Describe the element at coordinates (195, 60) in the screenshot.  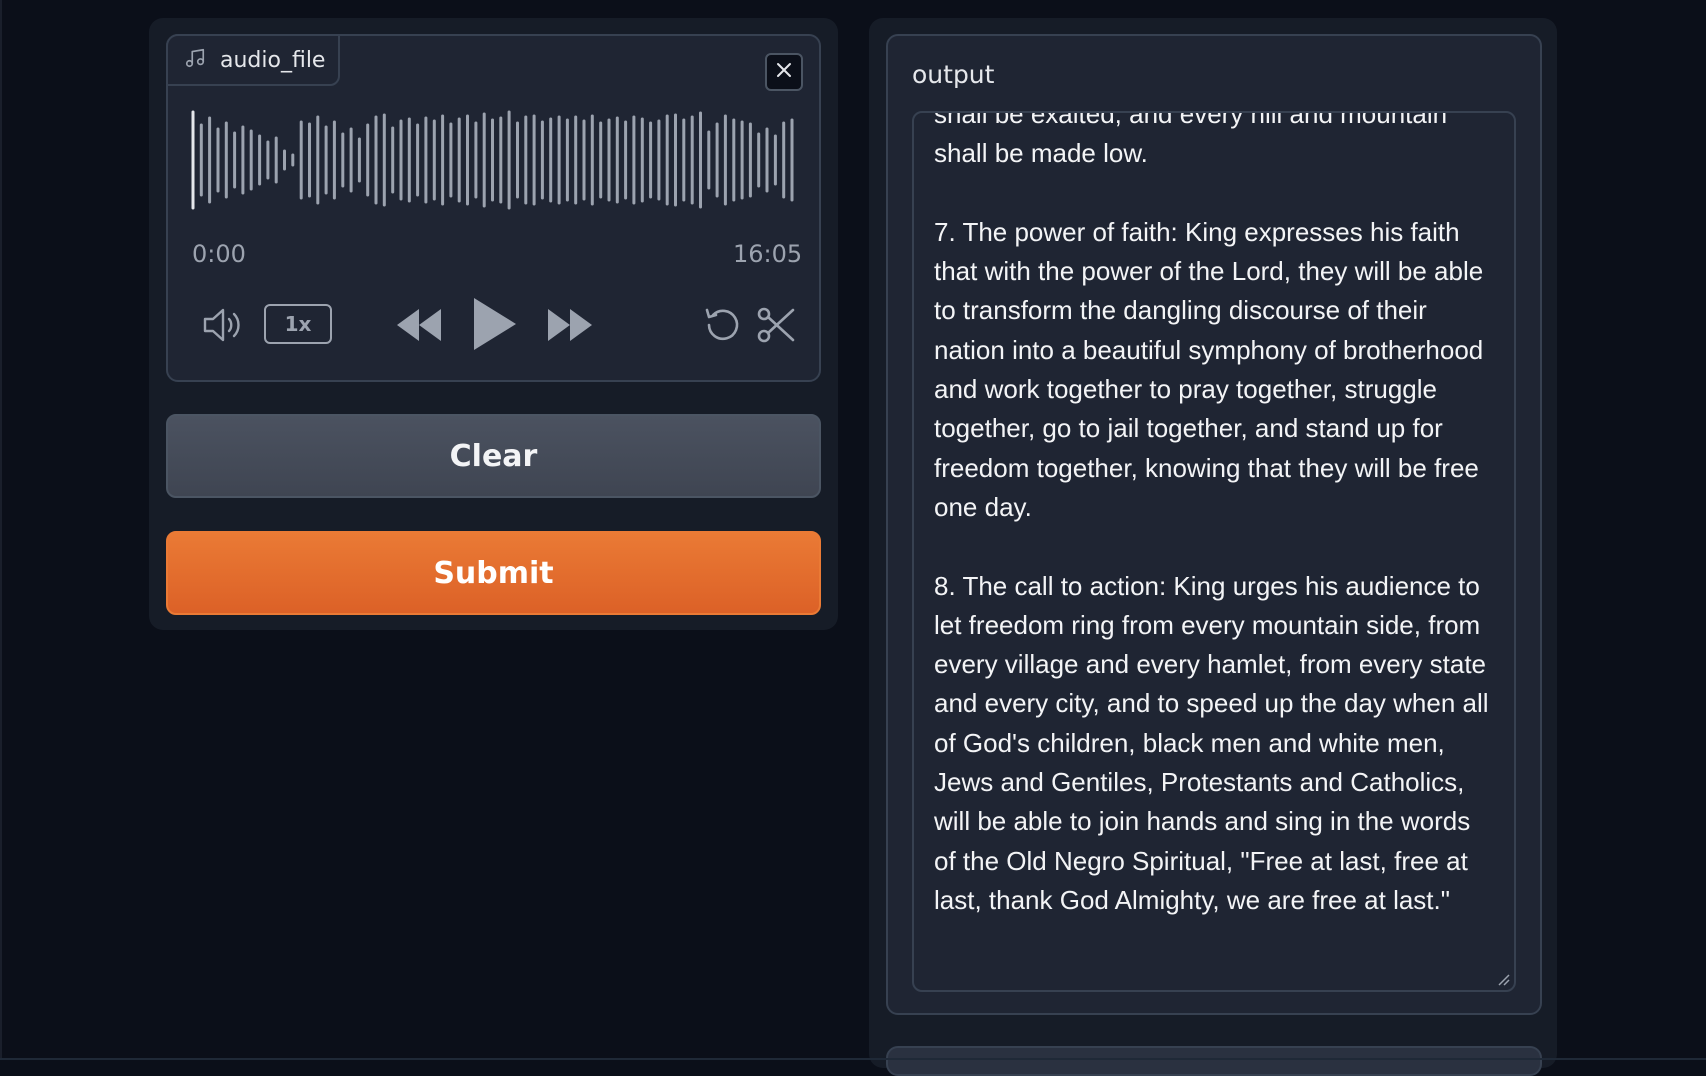
I see `music-note-icon` at that location.